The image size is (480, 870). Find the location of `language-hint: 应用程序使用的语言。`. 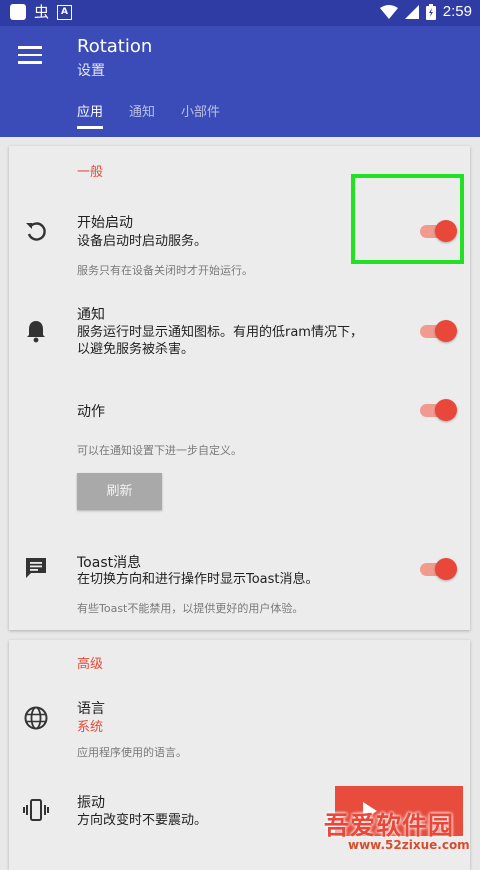

language-hint: 应用程序使用的语言。 is located at coordinates (132, 752).